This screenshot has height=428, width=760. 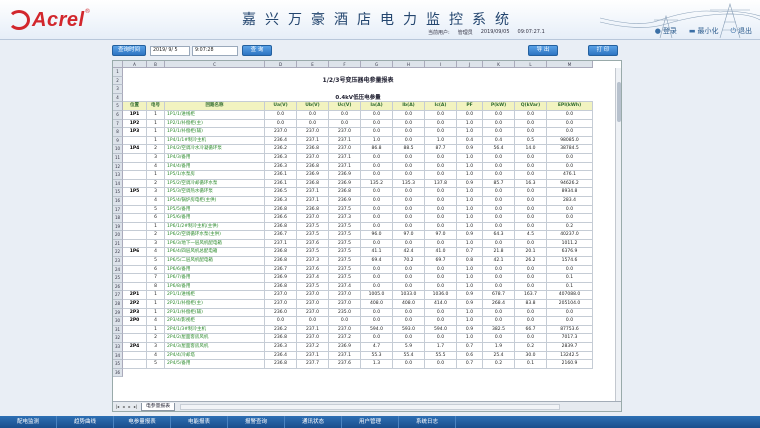 What do you see at coordinates (313, 330) in the screenshot?
I see `cell-ub: 237.1` at bounding box center [313, 330].